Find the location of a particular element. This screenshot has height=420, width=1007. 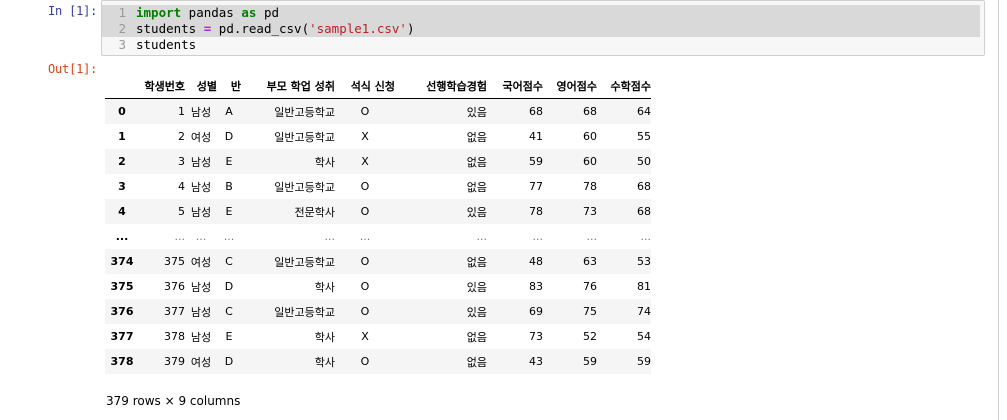

row-index: 375 is located at coordinates (122, 286).